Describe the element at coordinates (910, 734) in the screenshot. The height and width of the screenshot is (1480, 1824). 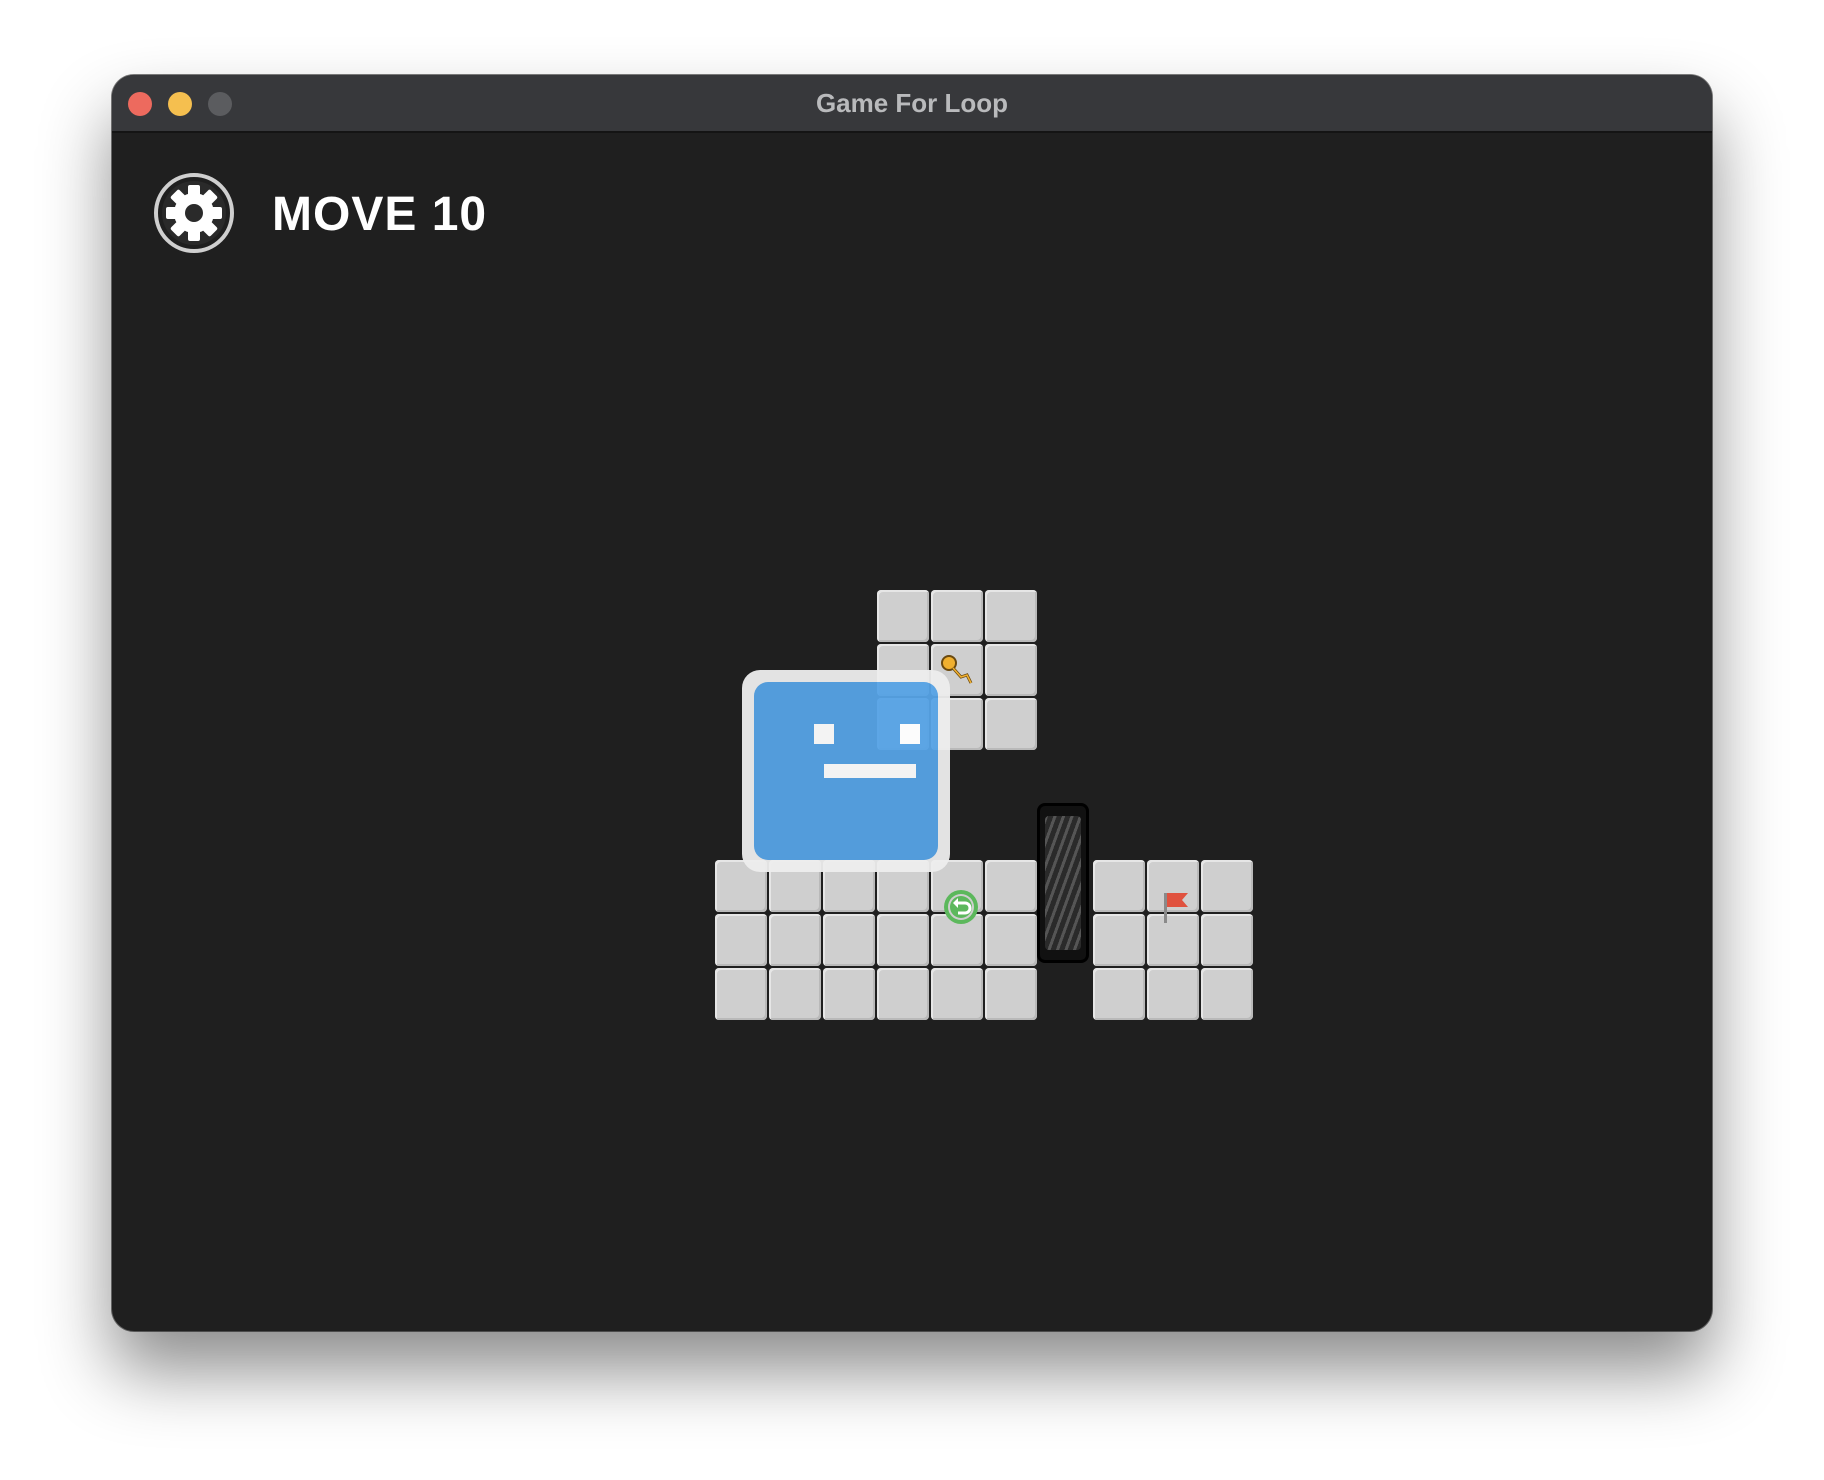
I see `player-right-eye` at that location.